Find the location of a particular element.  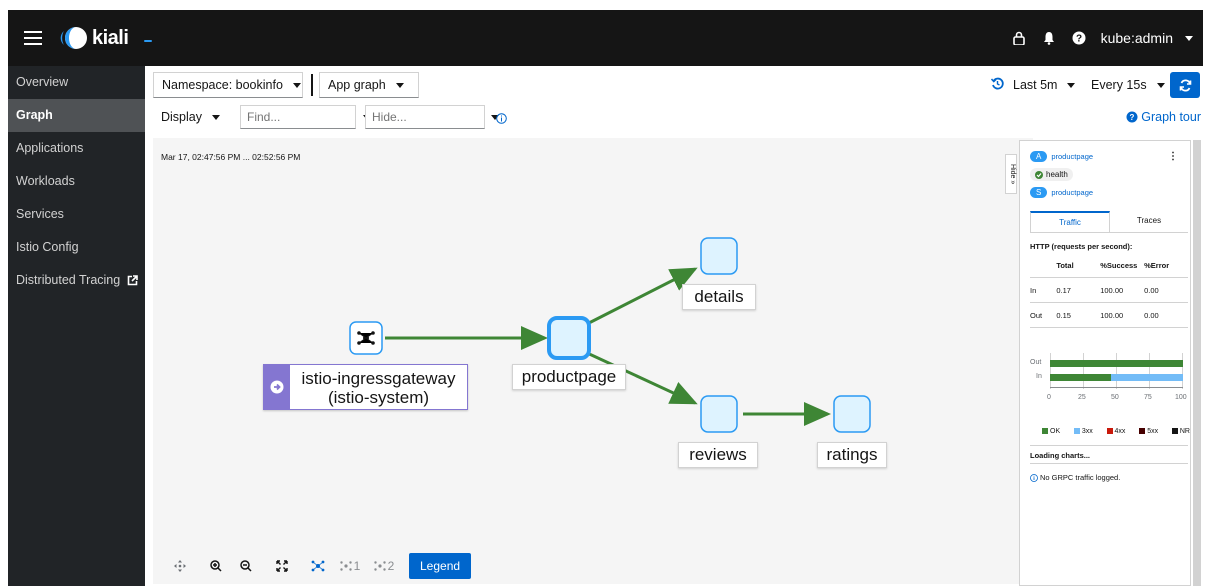

table-cell: 0.00 is located at coordinates (1151, 290).